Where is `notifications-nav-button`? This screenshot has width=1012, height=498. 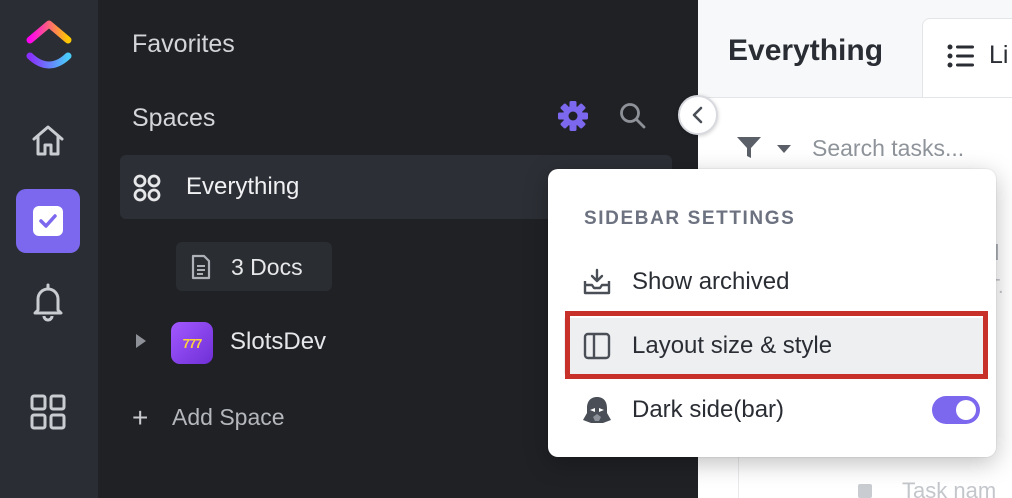
notifications-nav-button is located at coordinates (48, 302).